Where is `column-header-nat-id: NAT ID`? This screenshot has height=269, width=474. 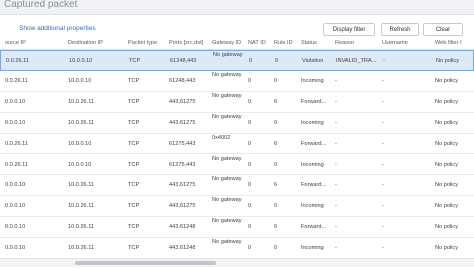
column-header-nat-id: NAT ID is located at coordinates (257, 43).